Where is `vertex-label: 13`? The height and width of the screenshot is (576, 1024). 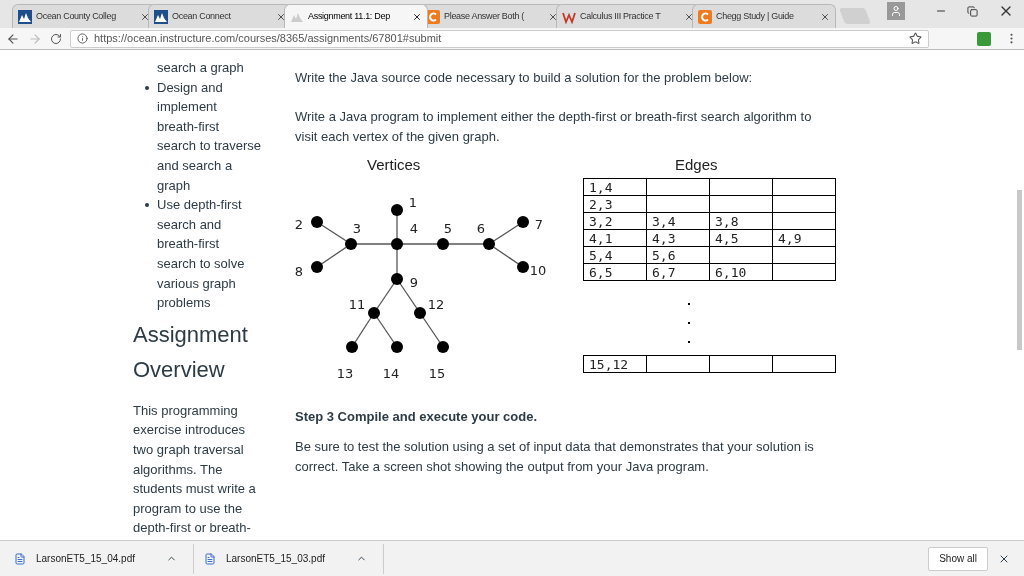
vertex-label: 13 is located at coordinates (345, 373).